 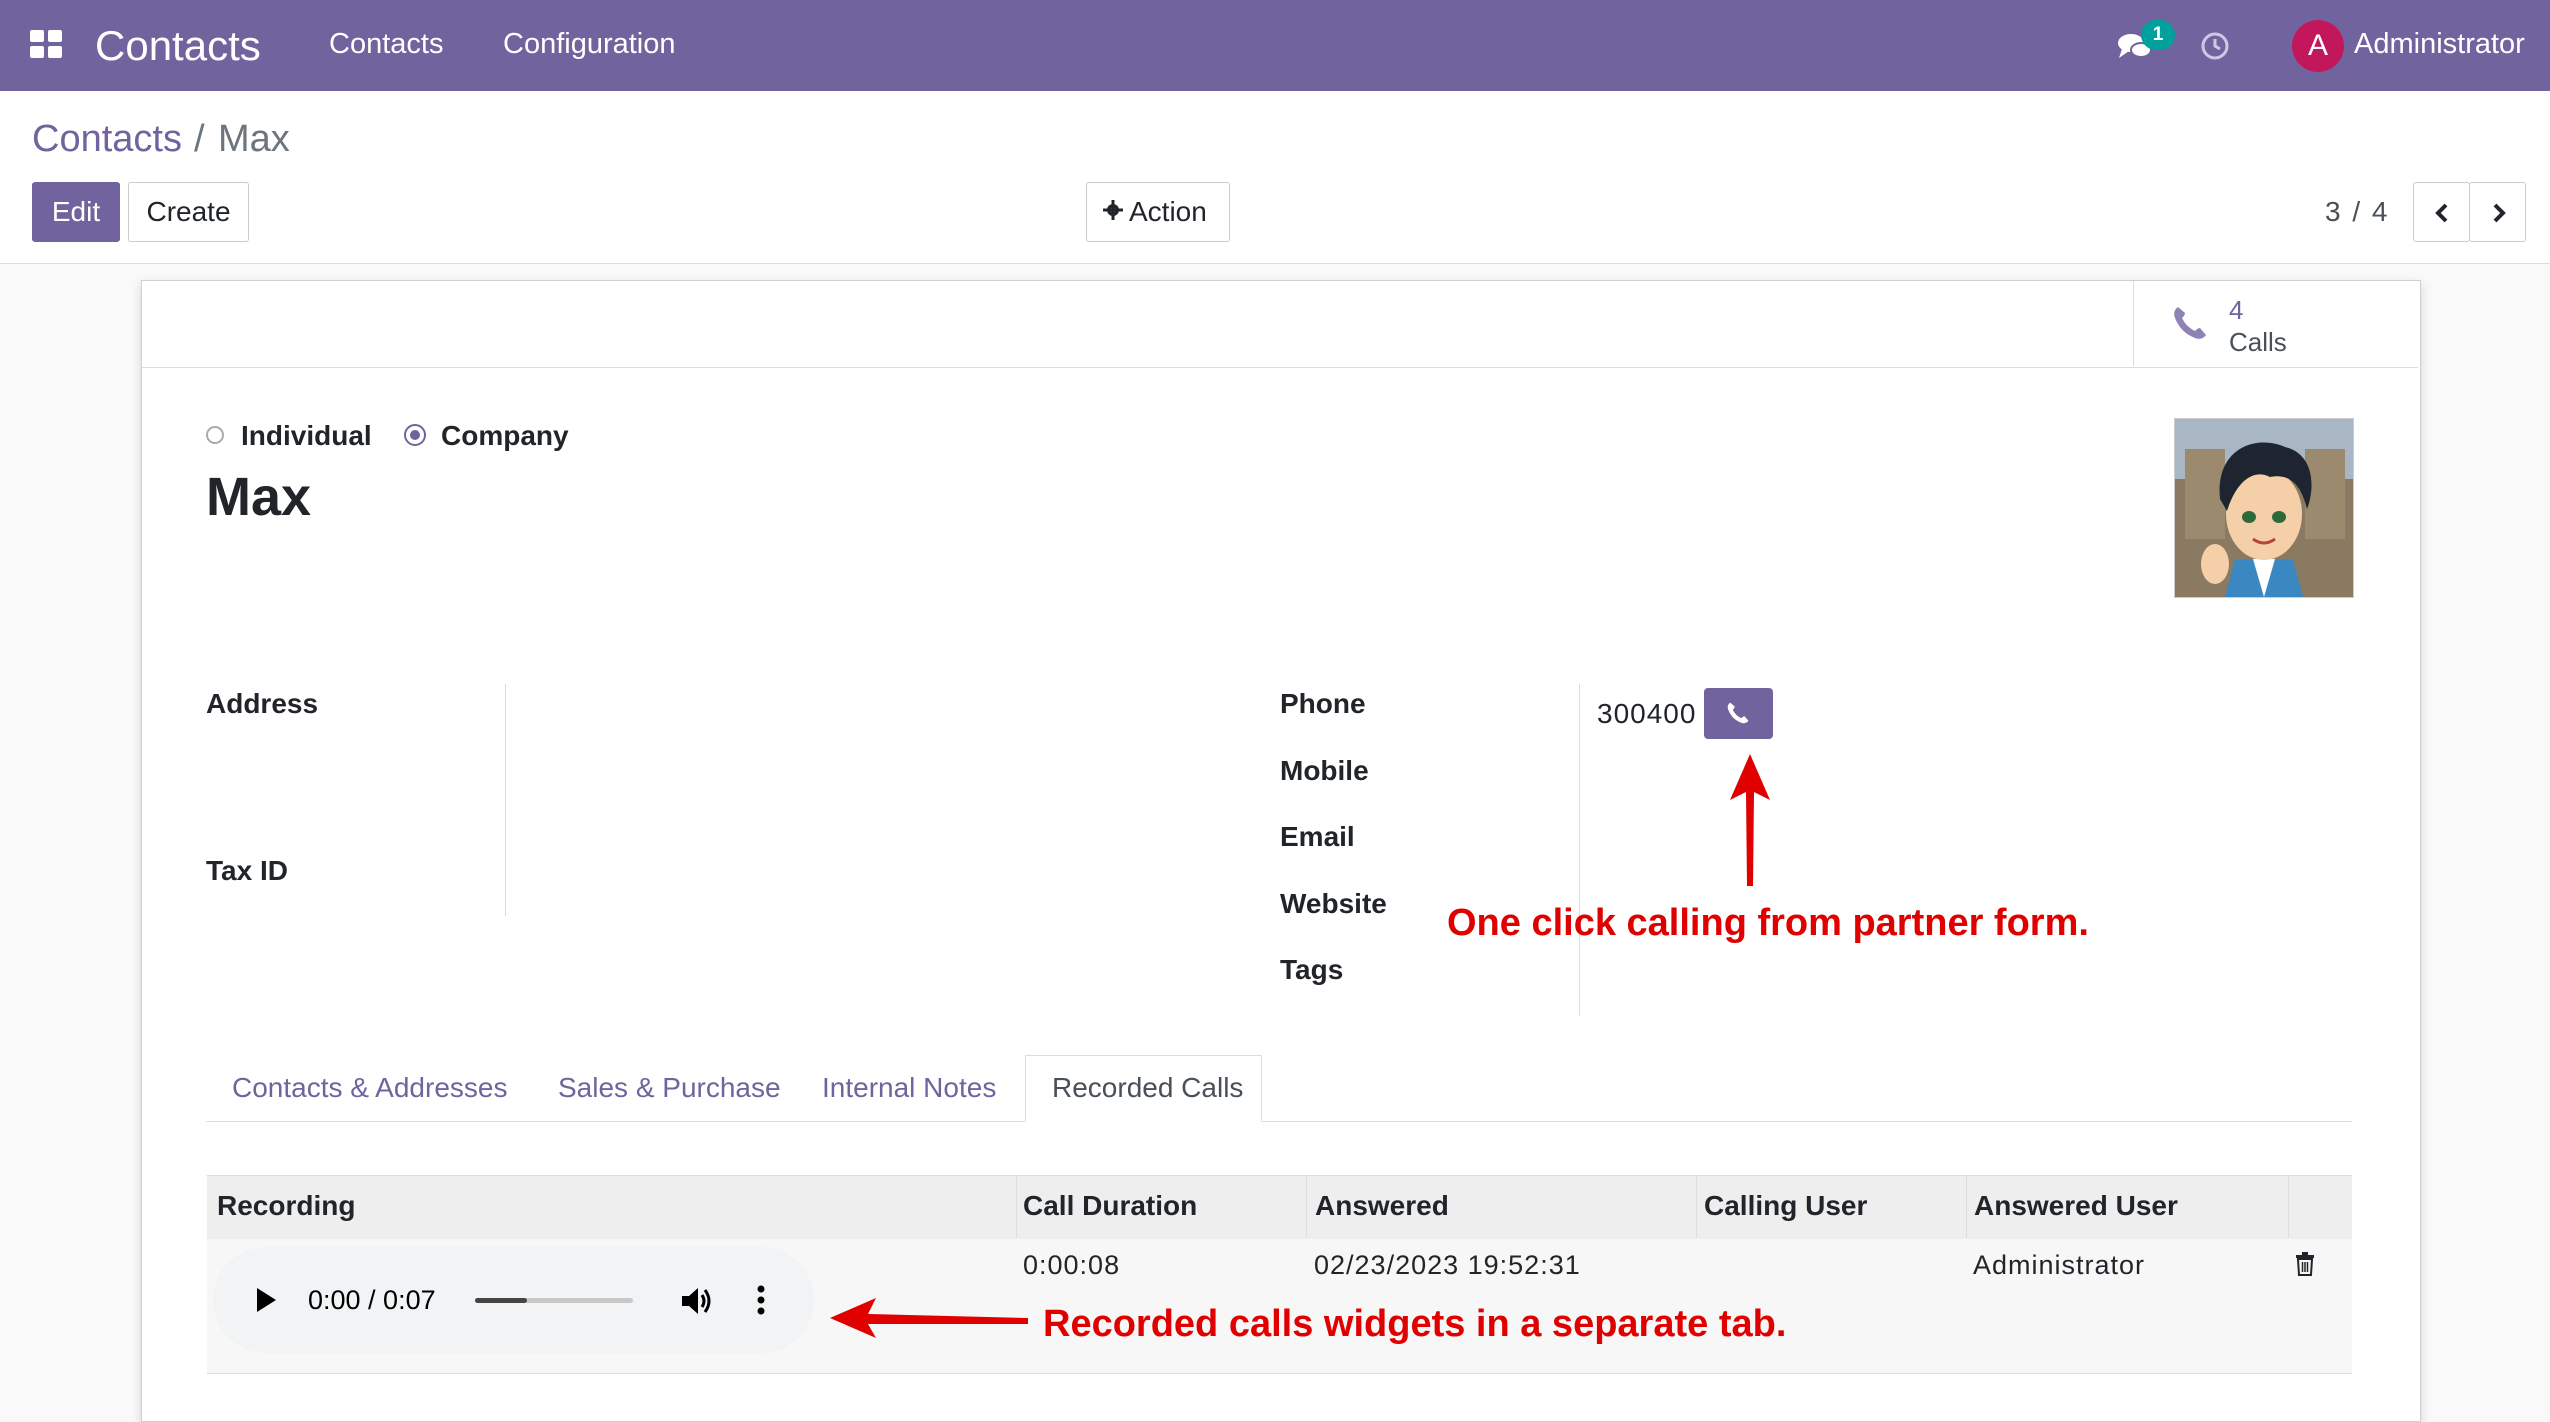 What do you see at coordinates (1312, 969) in the screenshot?
I see `tags-label: Tags` at bounding box center [1312, 969].